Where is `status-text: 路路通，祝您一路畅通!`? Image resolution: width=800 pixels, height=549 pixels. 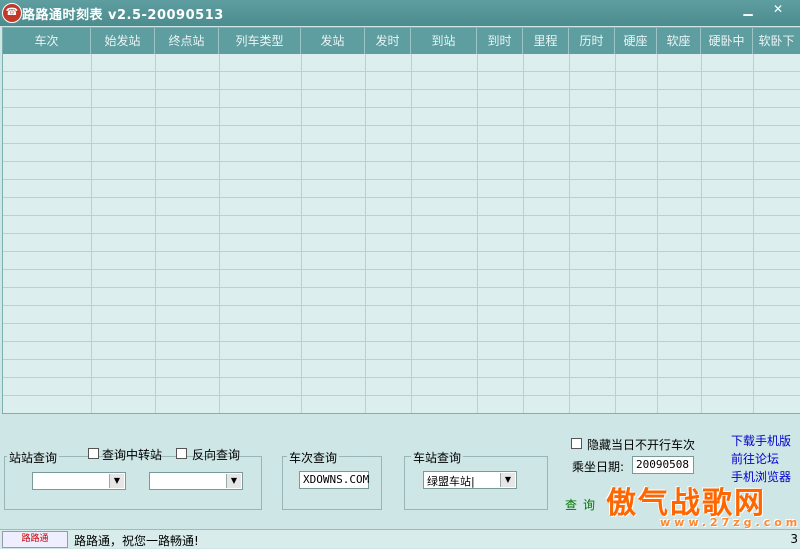 status-text: 路路通，祝您一路畅通! is located at coordinates (136, 541).